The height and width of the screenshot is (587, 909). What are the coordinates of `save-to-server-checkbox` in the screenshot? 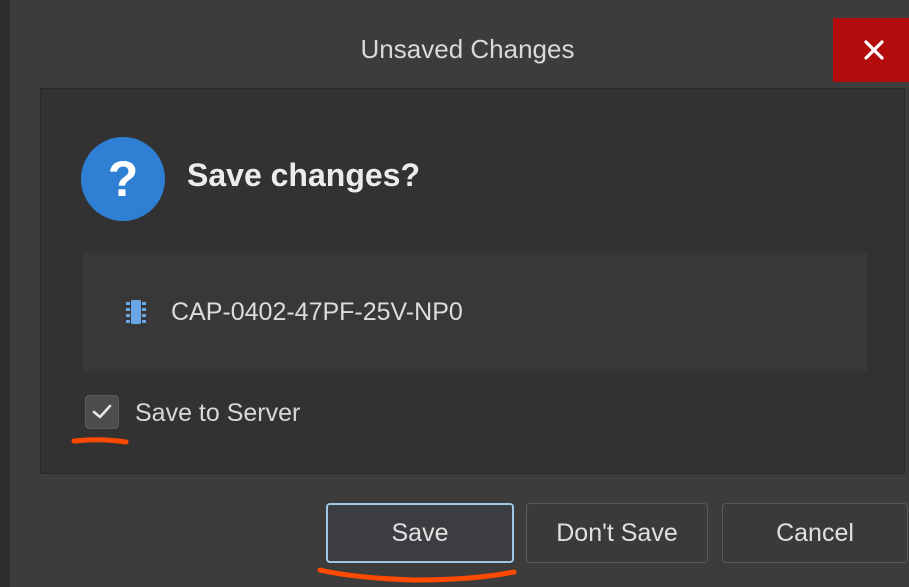 It's located at (102, 412).